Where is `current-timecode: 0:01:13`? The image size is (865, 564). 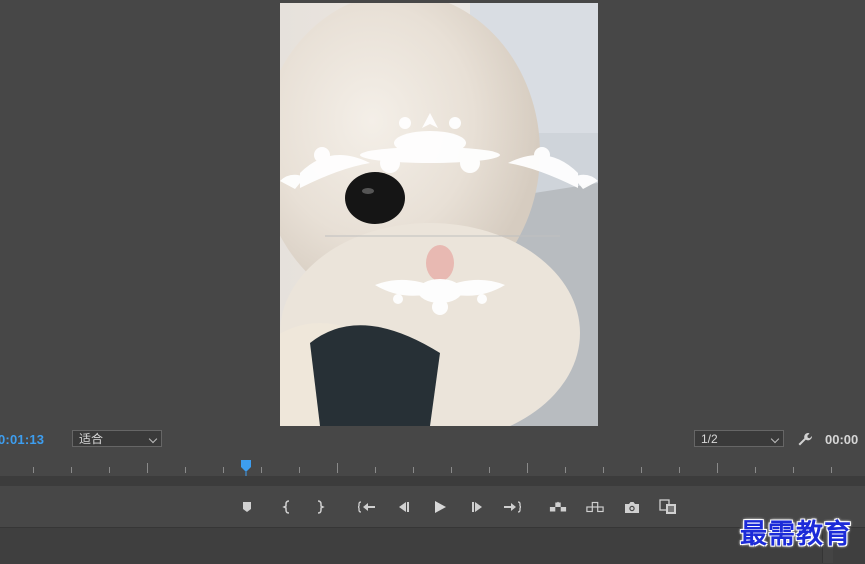
current-timecode: 0:01:13 is located at coordinates (22, 439).